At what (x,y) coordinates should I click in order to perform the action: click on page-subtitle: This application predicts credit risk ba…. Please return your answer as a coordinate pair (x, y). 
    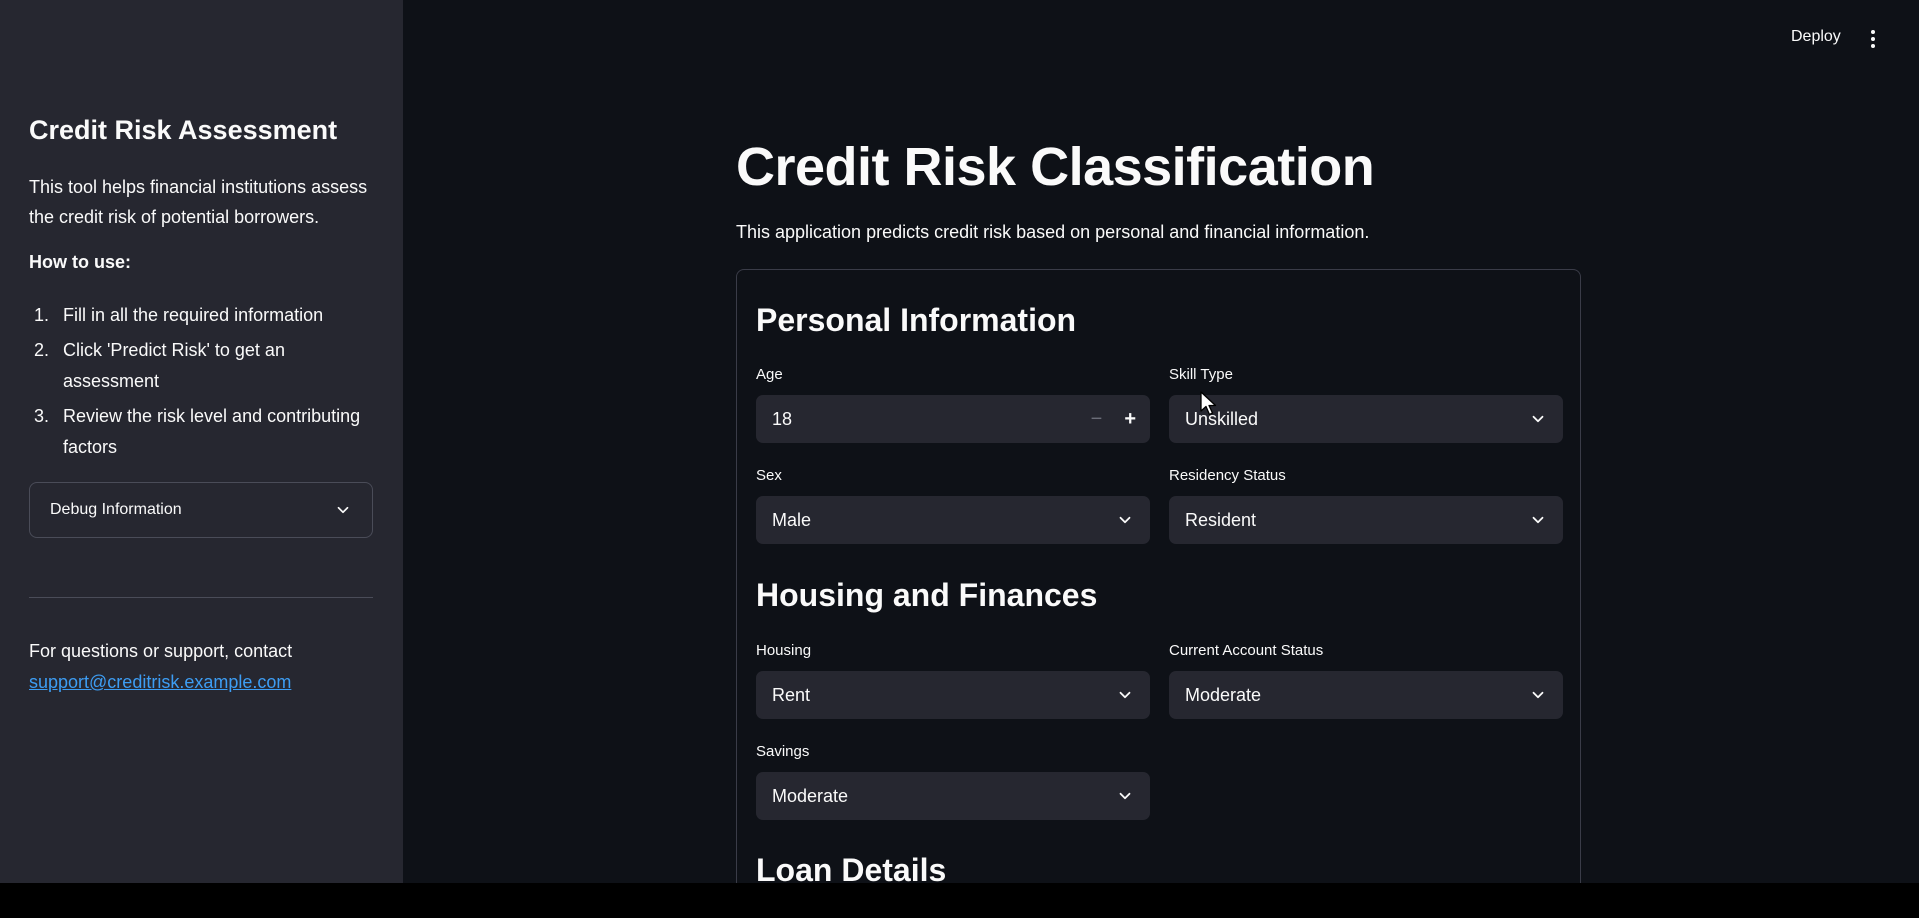
    Looking at the image, I should click on (1053, 232).